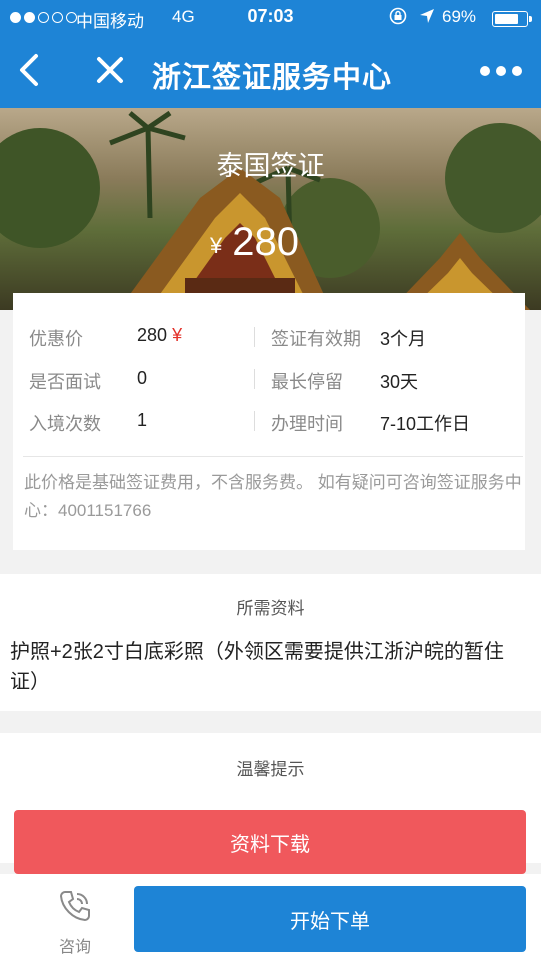 The width and height of the screenshot is (541, 960). What do you see at coordinates (459, 16) in the screenshot?
I see `battery-percent: 69%` at bounding box center [459, 16].